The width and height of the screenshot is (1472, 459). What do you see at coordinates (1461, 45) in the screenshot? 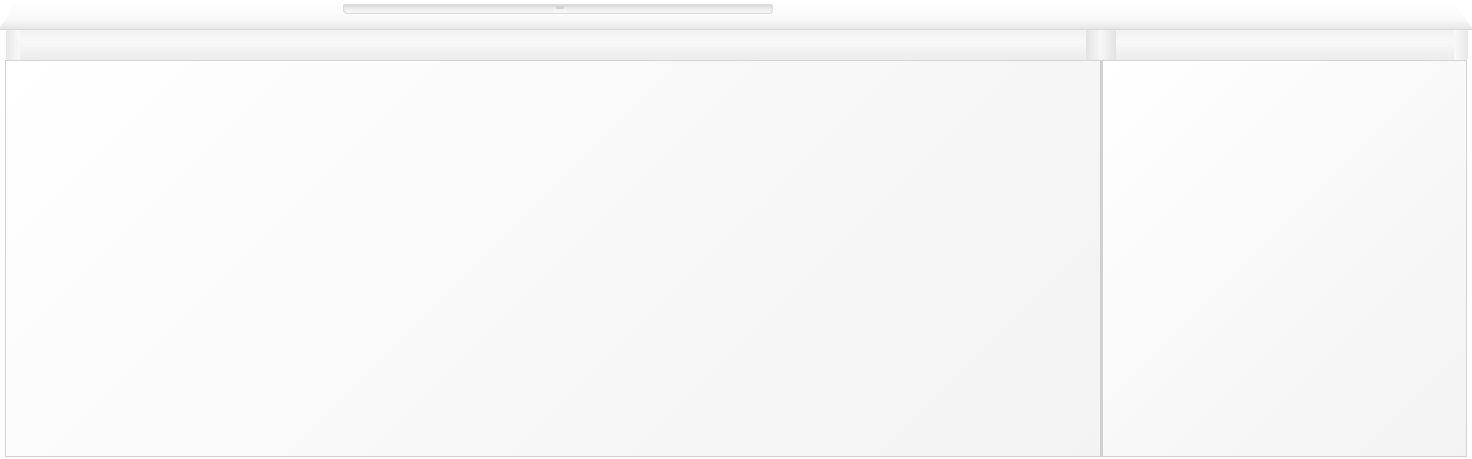
I see `rail-end-right` at bounding box center [1461, 45].